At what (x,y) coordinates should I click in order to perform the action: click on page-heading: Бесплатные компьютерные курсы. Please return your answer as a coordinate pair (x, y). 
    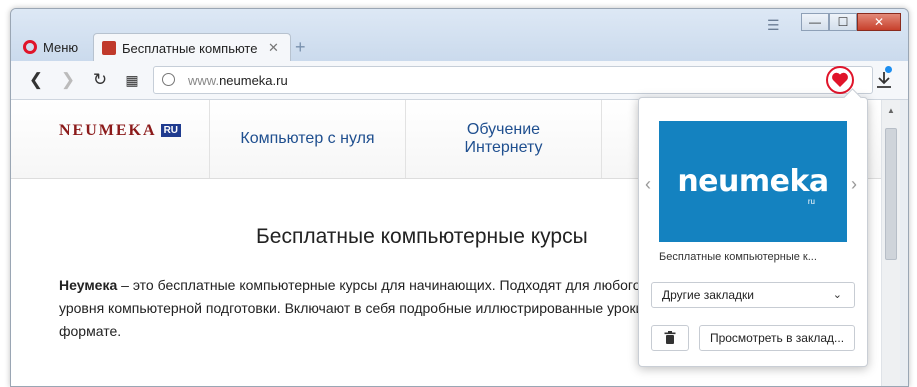
    Looking at the image, I should click on (422, 236).